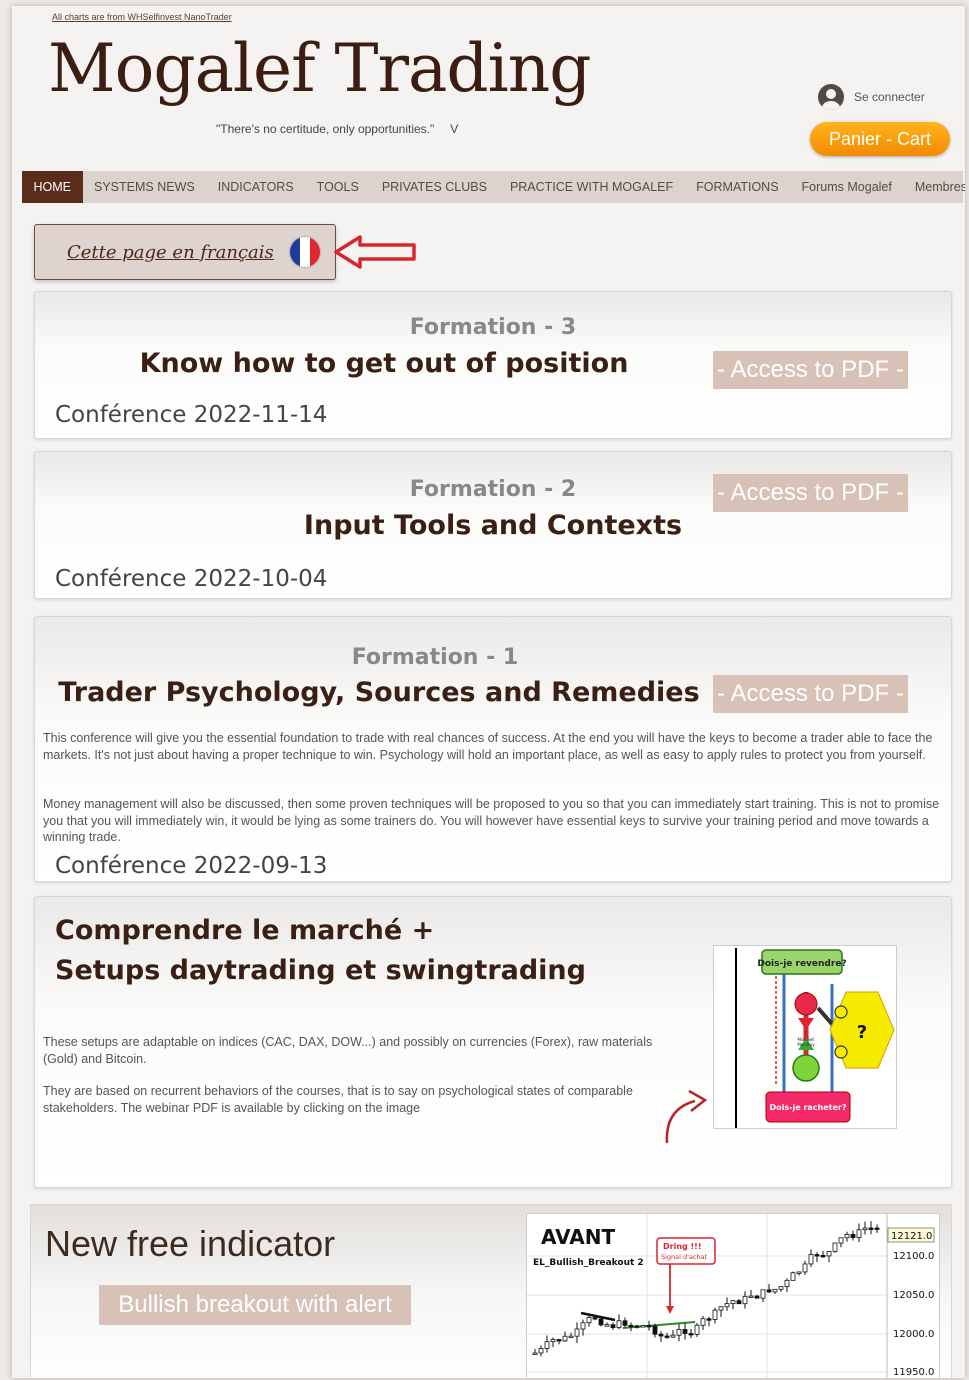 The width and height of the screenshot is (969, 1380). I want to click on chart-y-tick-2: 12050.0, so click(913, 1295).